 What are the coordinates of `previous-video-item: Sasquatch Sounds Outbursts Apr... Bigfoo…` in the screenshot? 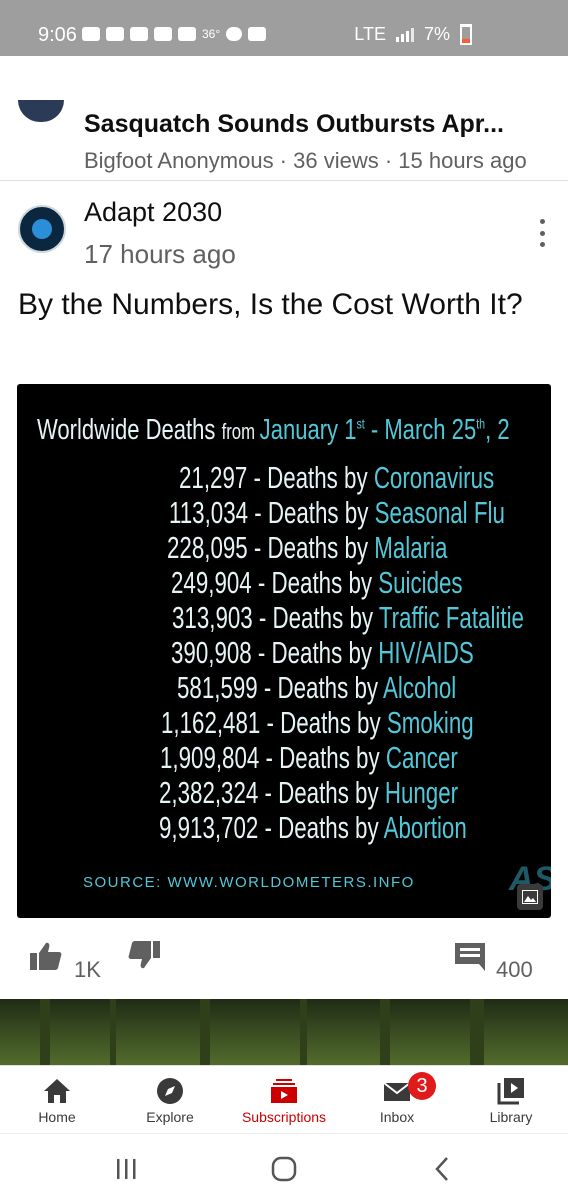 It's located at (284, 118).